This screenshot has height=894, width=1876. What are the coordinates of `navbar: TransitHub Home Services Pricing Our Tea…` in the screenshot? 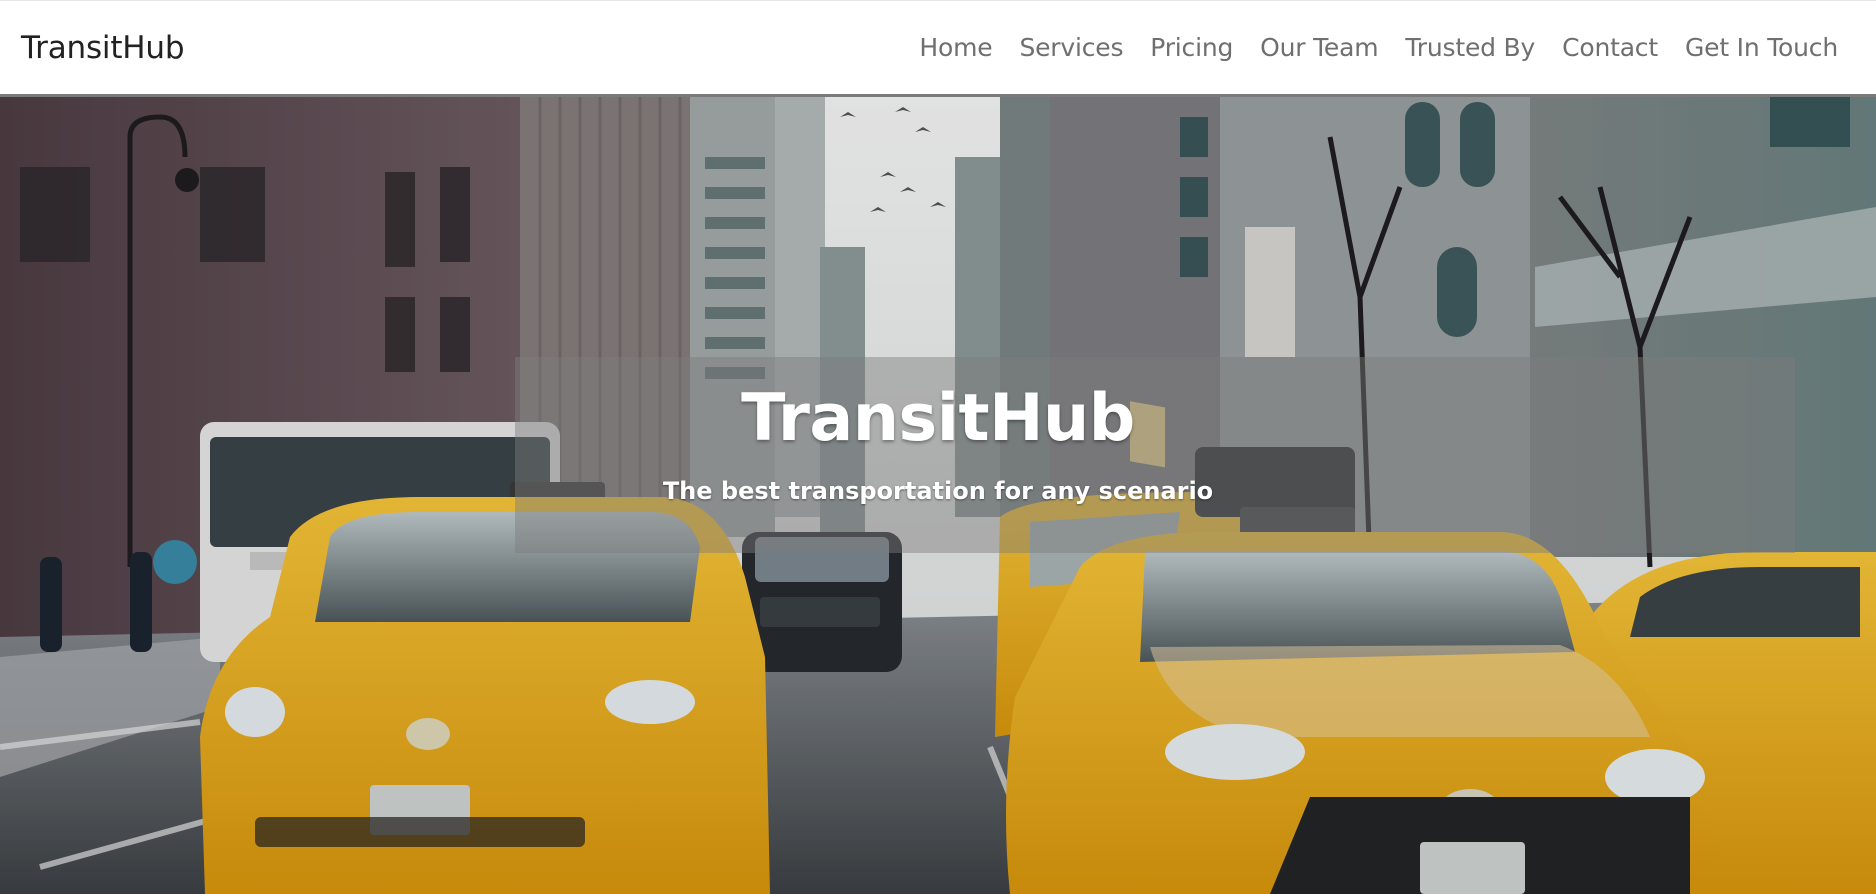 It's located at (938, 48).